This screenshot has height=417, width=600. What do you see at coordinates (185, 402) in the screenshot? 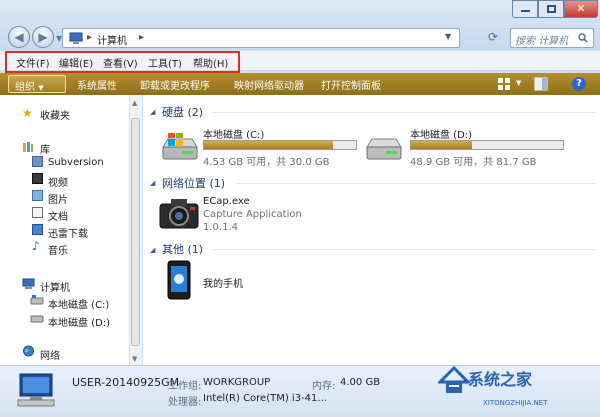
I see `cpu-label: 处理器:` at bounding box center [185, 402].